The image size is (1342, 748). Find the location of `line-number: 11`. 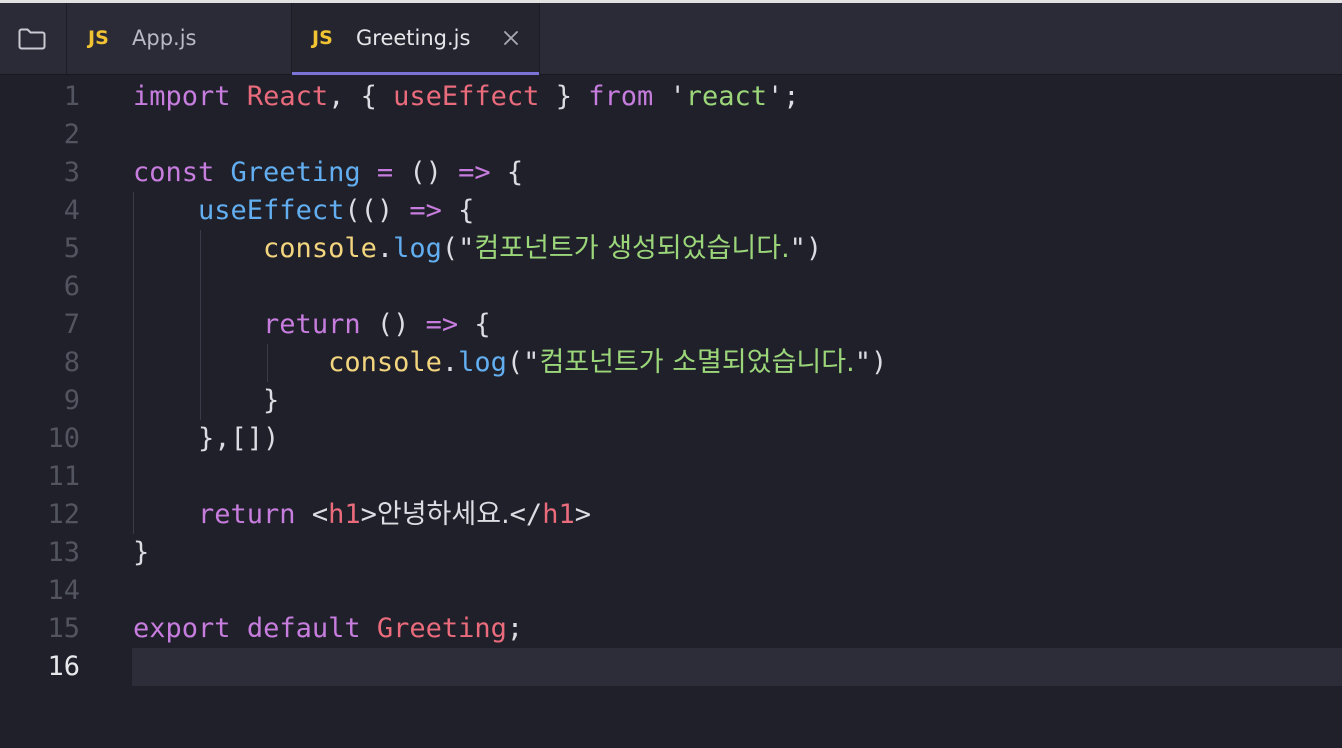

line-number: 11 is located at coordinates (63, 476).